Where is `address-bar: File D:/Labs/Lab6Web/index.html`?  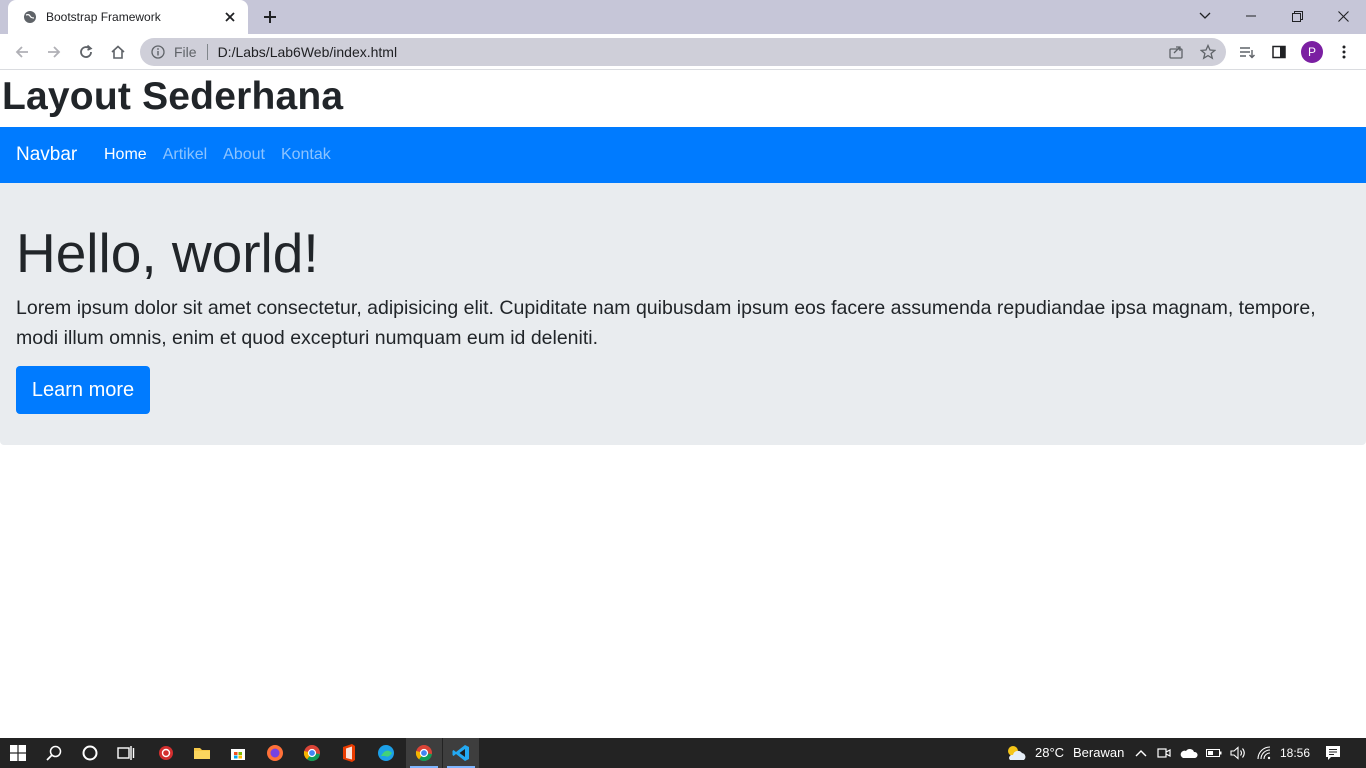 address-bar: File D:/Labs/Lab6Web/index.html is located at coordinates (683, 52).